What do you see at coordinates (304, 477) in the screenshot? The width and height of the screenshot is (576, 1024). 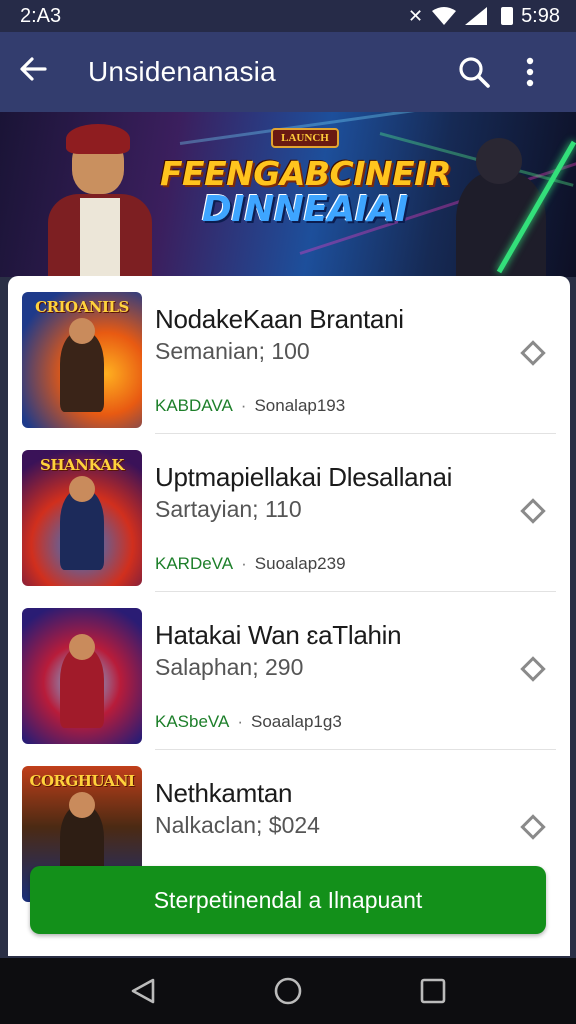 I see `app-name: Uptmapiellakai Dlesallanai` at bounding box center [304, 477].